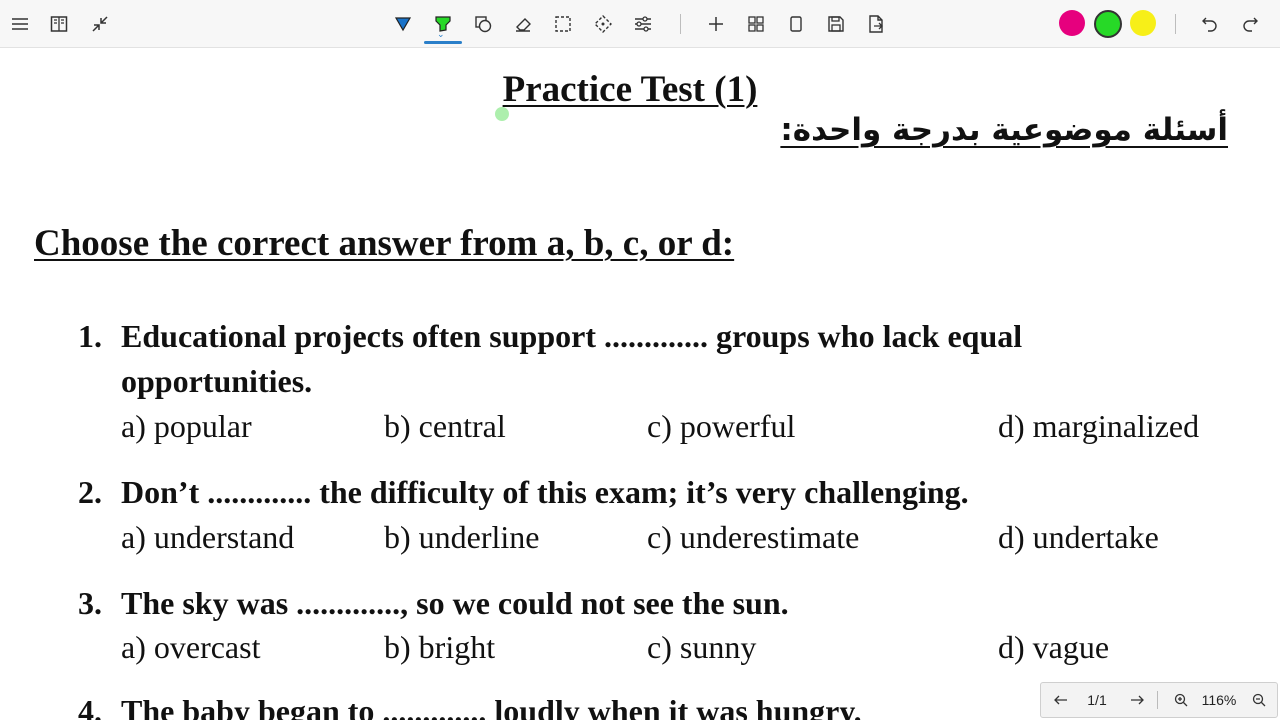  I want to click on zoom-in-icon, so click(1181, 700).